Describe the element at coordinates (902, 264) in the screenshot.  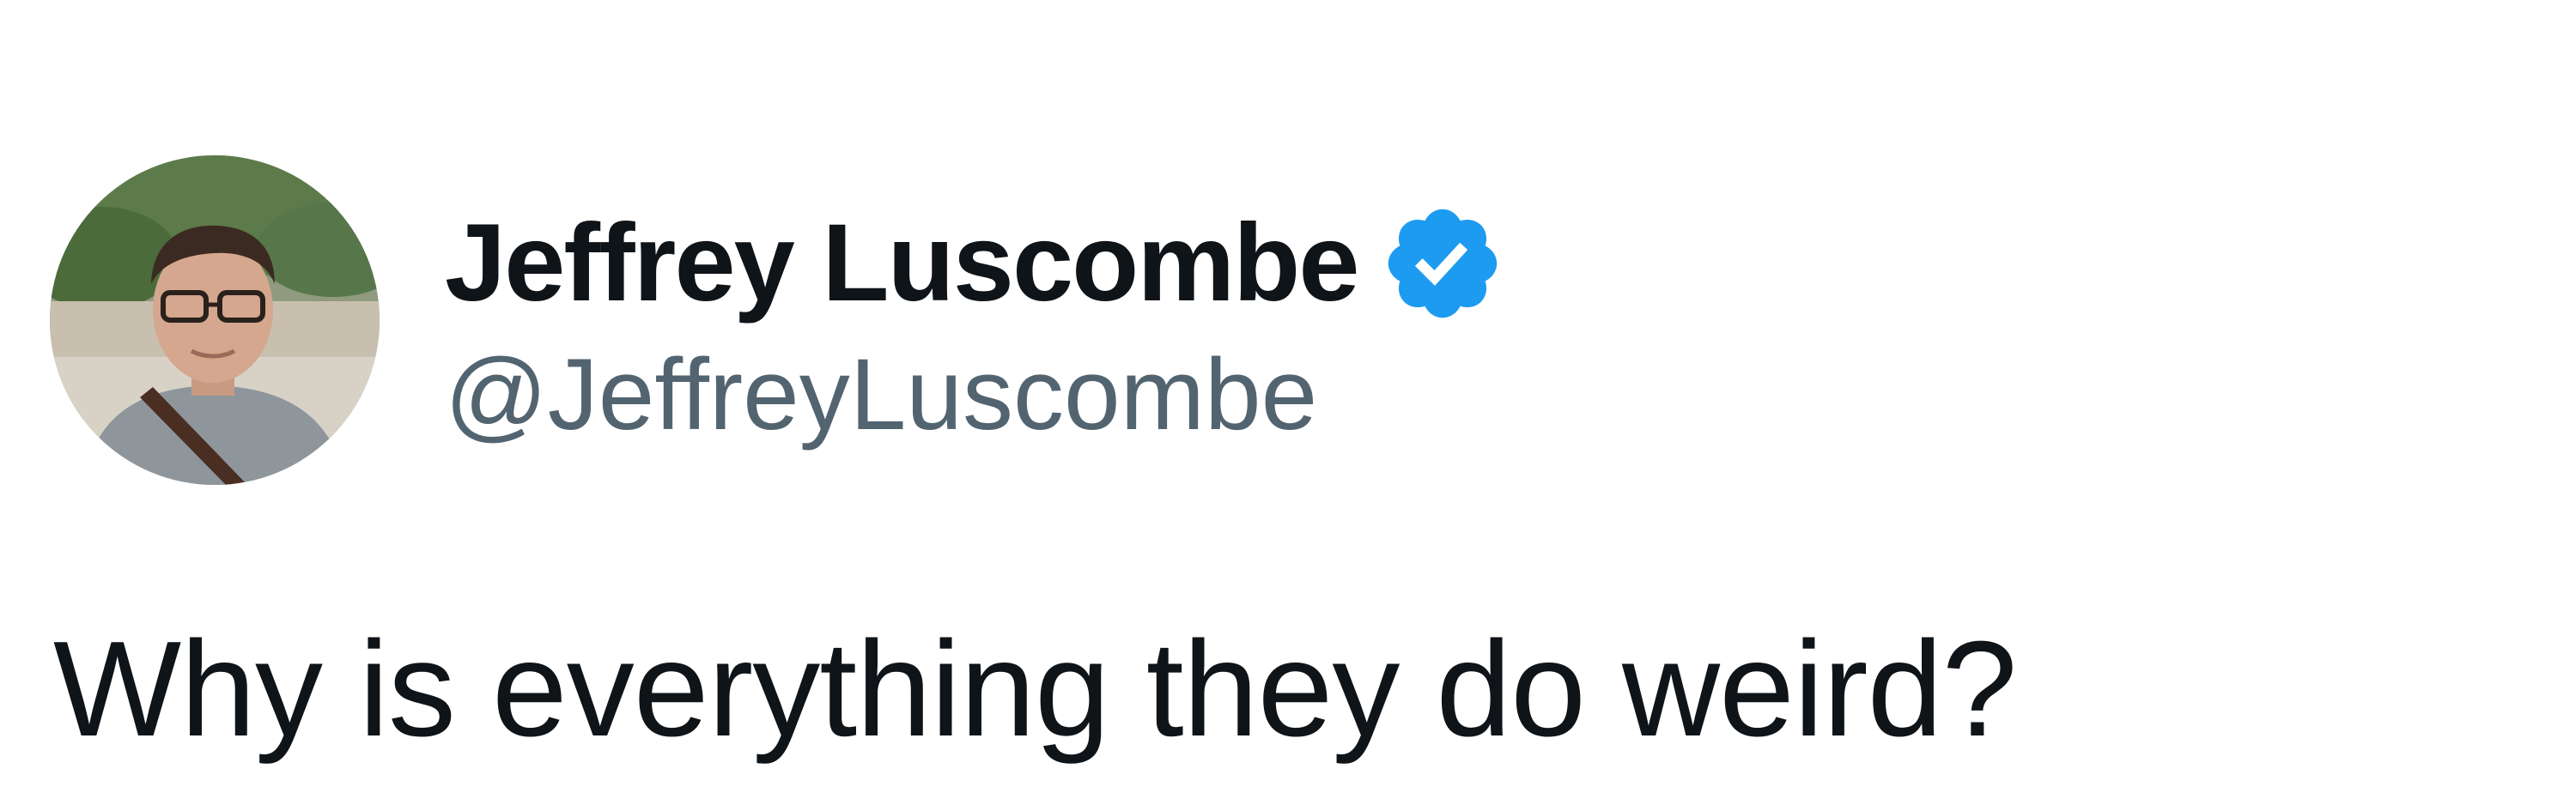
I see `display-name: Jeffrey Luscombe` at that location.